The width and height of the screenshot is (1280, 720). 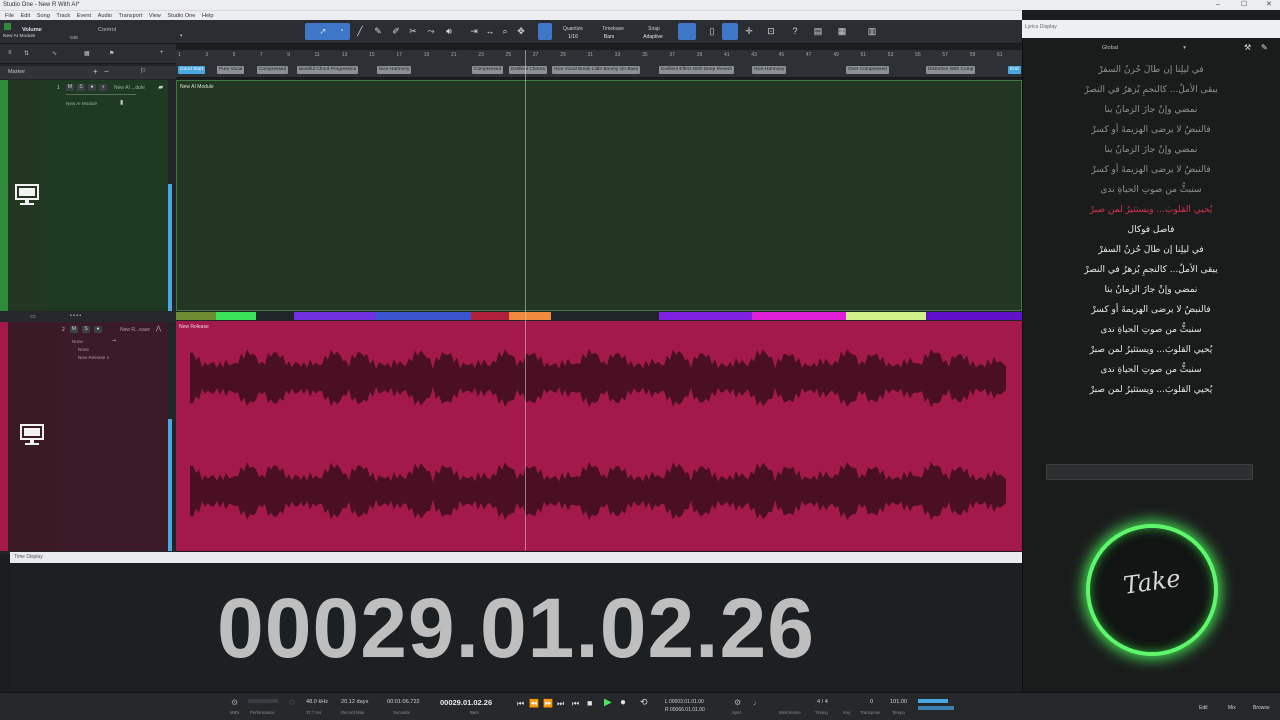 I want to click on track-2-name: New R...ease, so click(x=135, y=330).